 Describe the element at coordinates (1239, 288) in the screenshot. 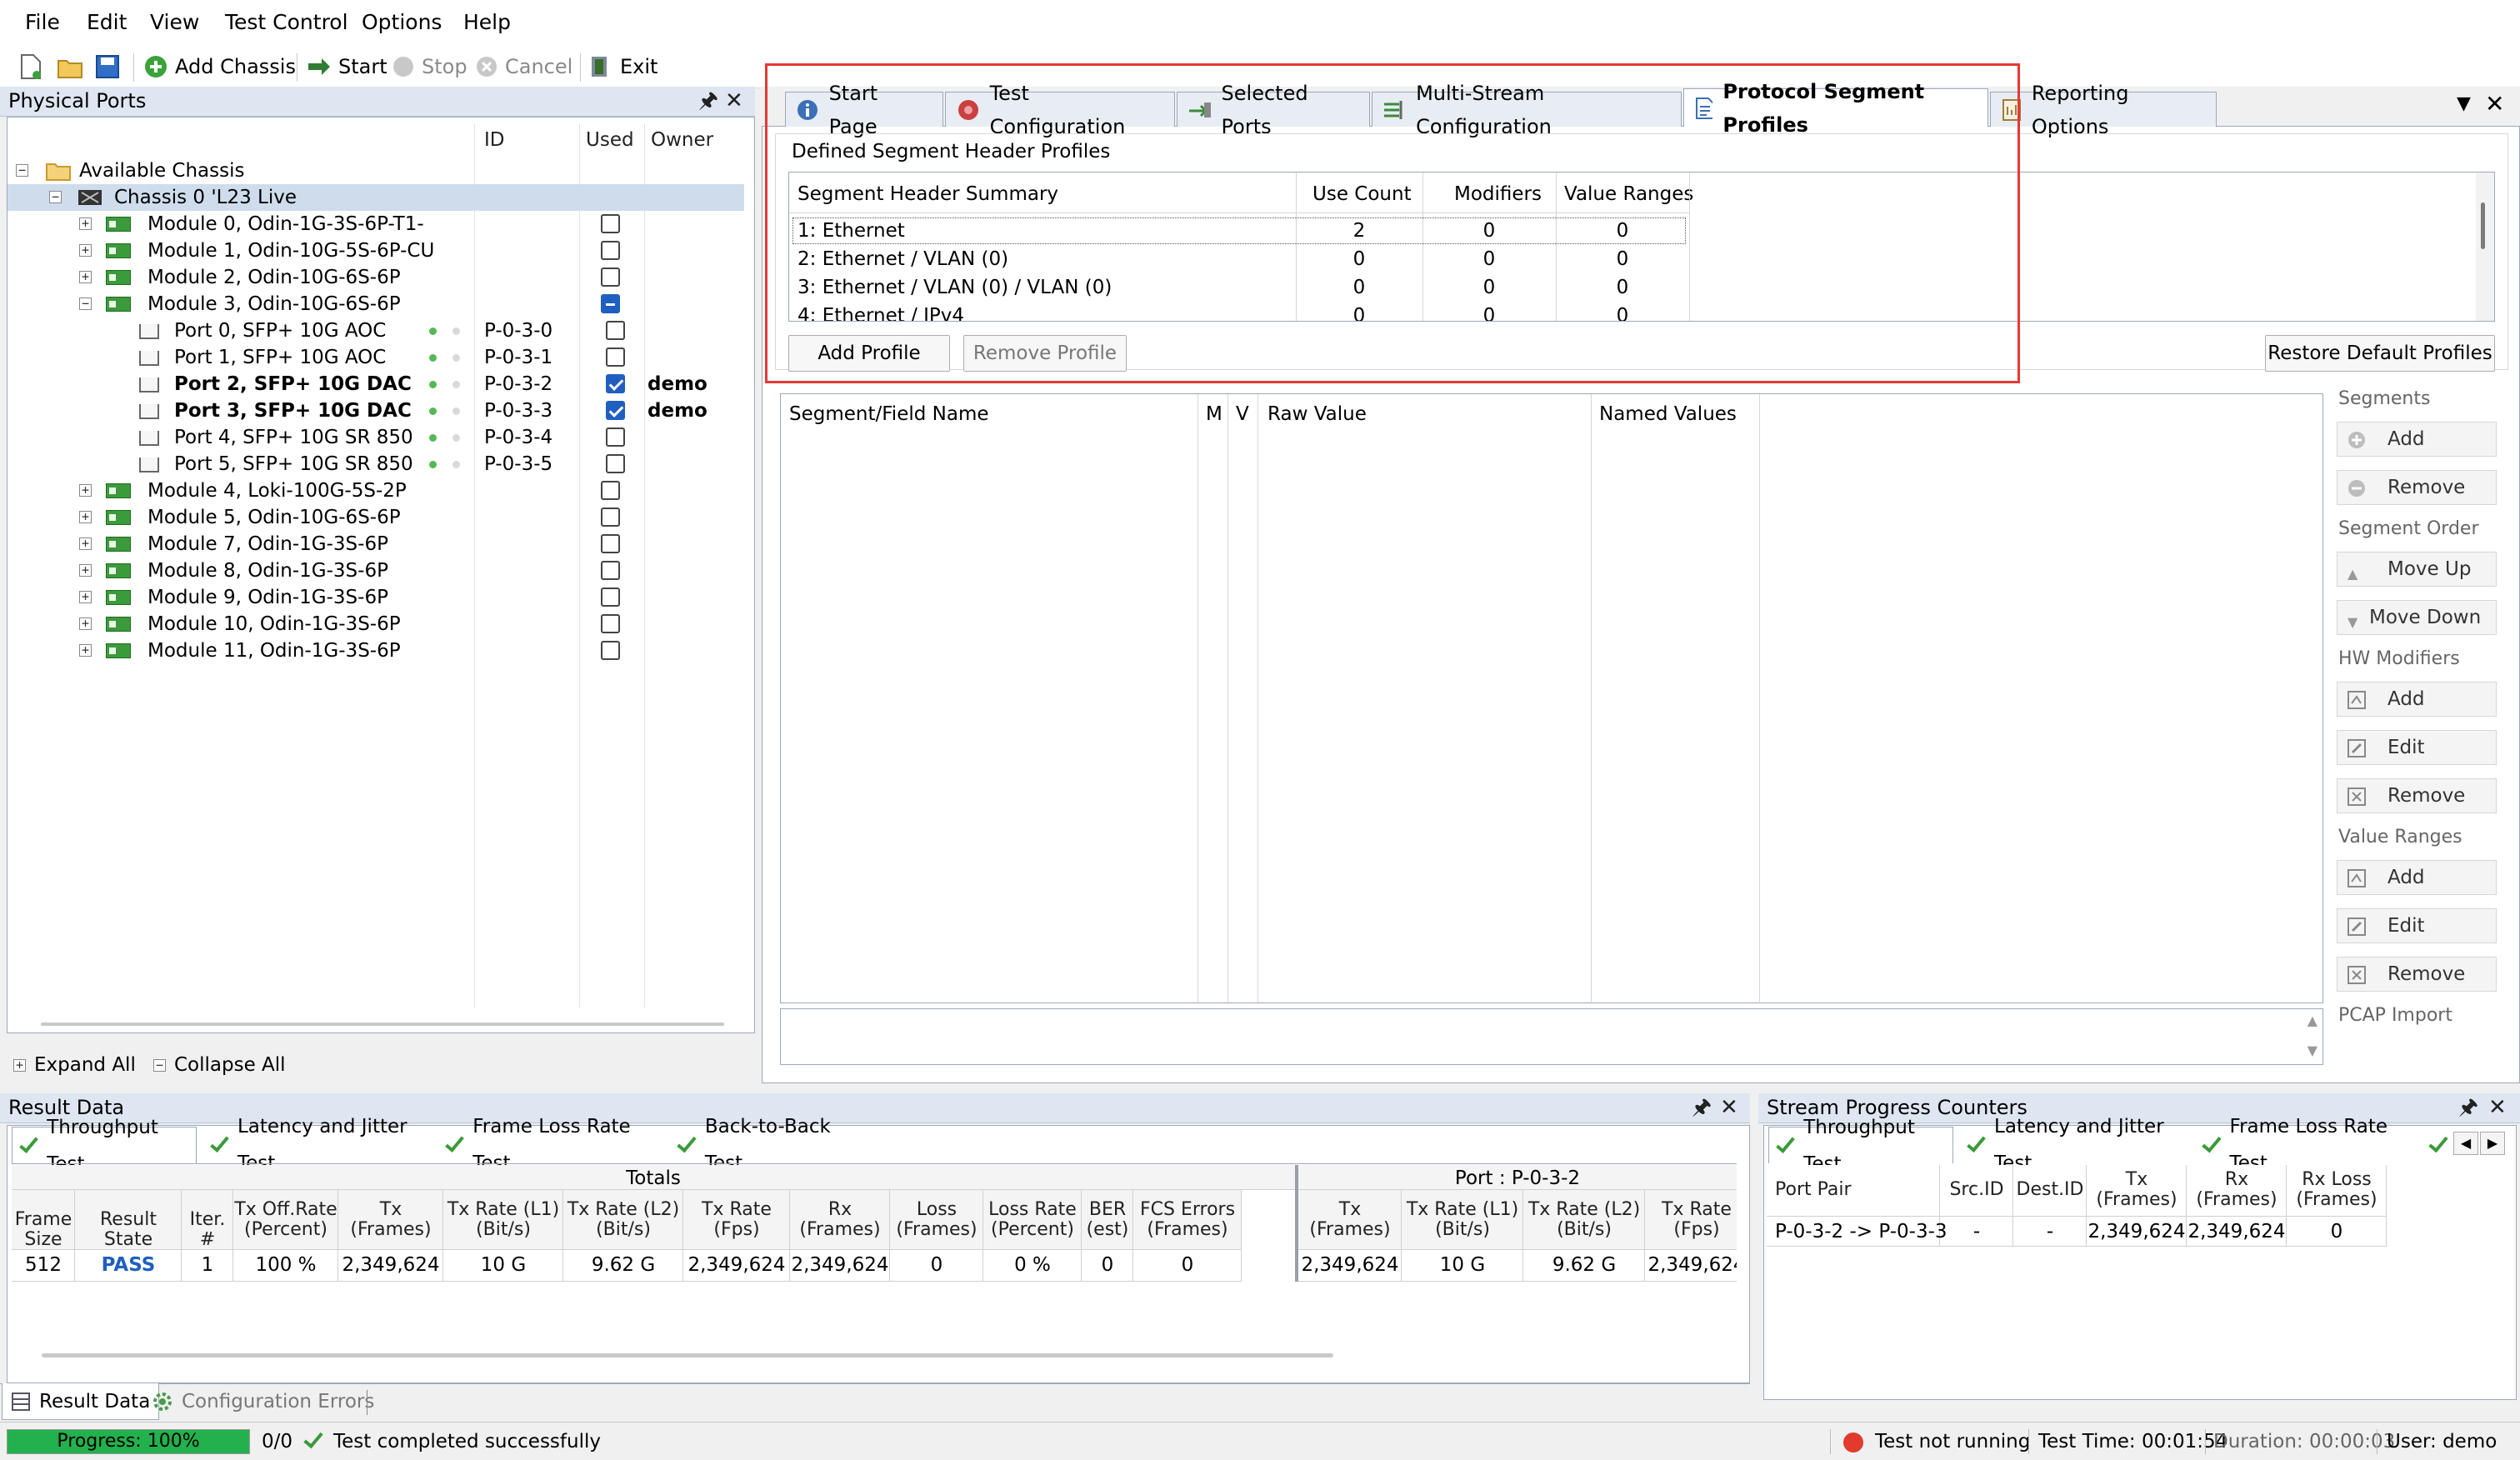

I see `profile-row: 3: Ethernet / VLAN (0) / VLAN (0) 0 0 0` at that location.